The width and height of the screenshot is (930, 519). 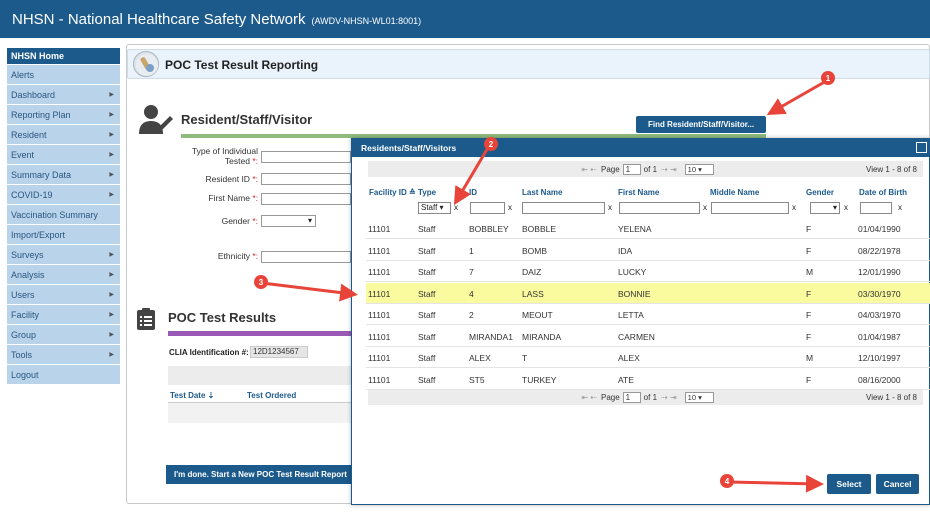 I want to click on cell-id: MIRANDA1, so click(x=491, y=336).